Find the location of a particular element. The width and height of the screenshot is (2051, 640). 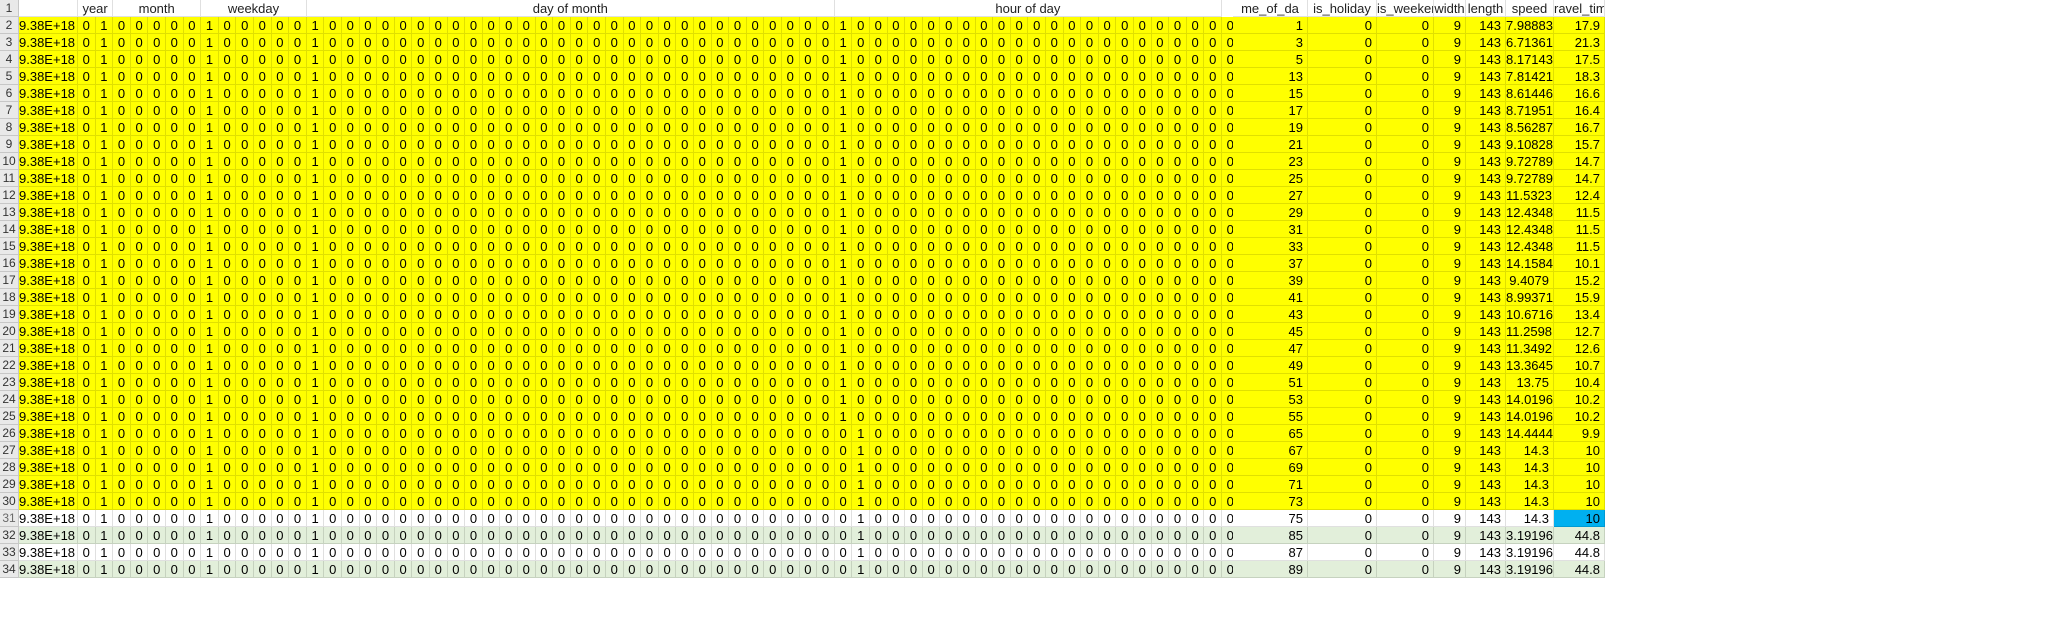

column-header-hour-of-day: hour of day is located at coordinates (1028, 8).